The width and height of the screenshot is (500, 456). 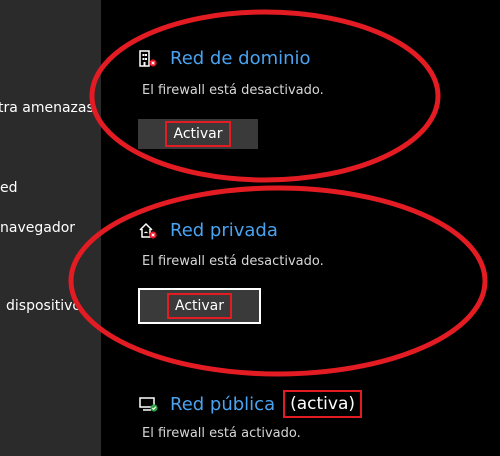 I want to click on domain-activate-label: Activar, so click(x=198, y=134).